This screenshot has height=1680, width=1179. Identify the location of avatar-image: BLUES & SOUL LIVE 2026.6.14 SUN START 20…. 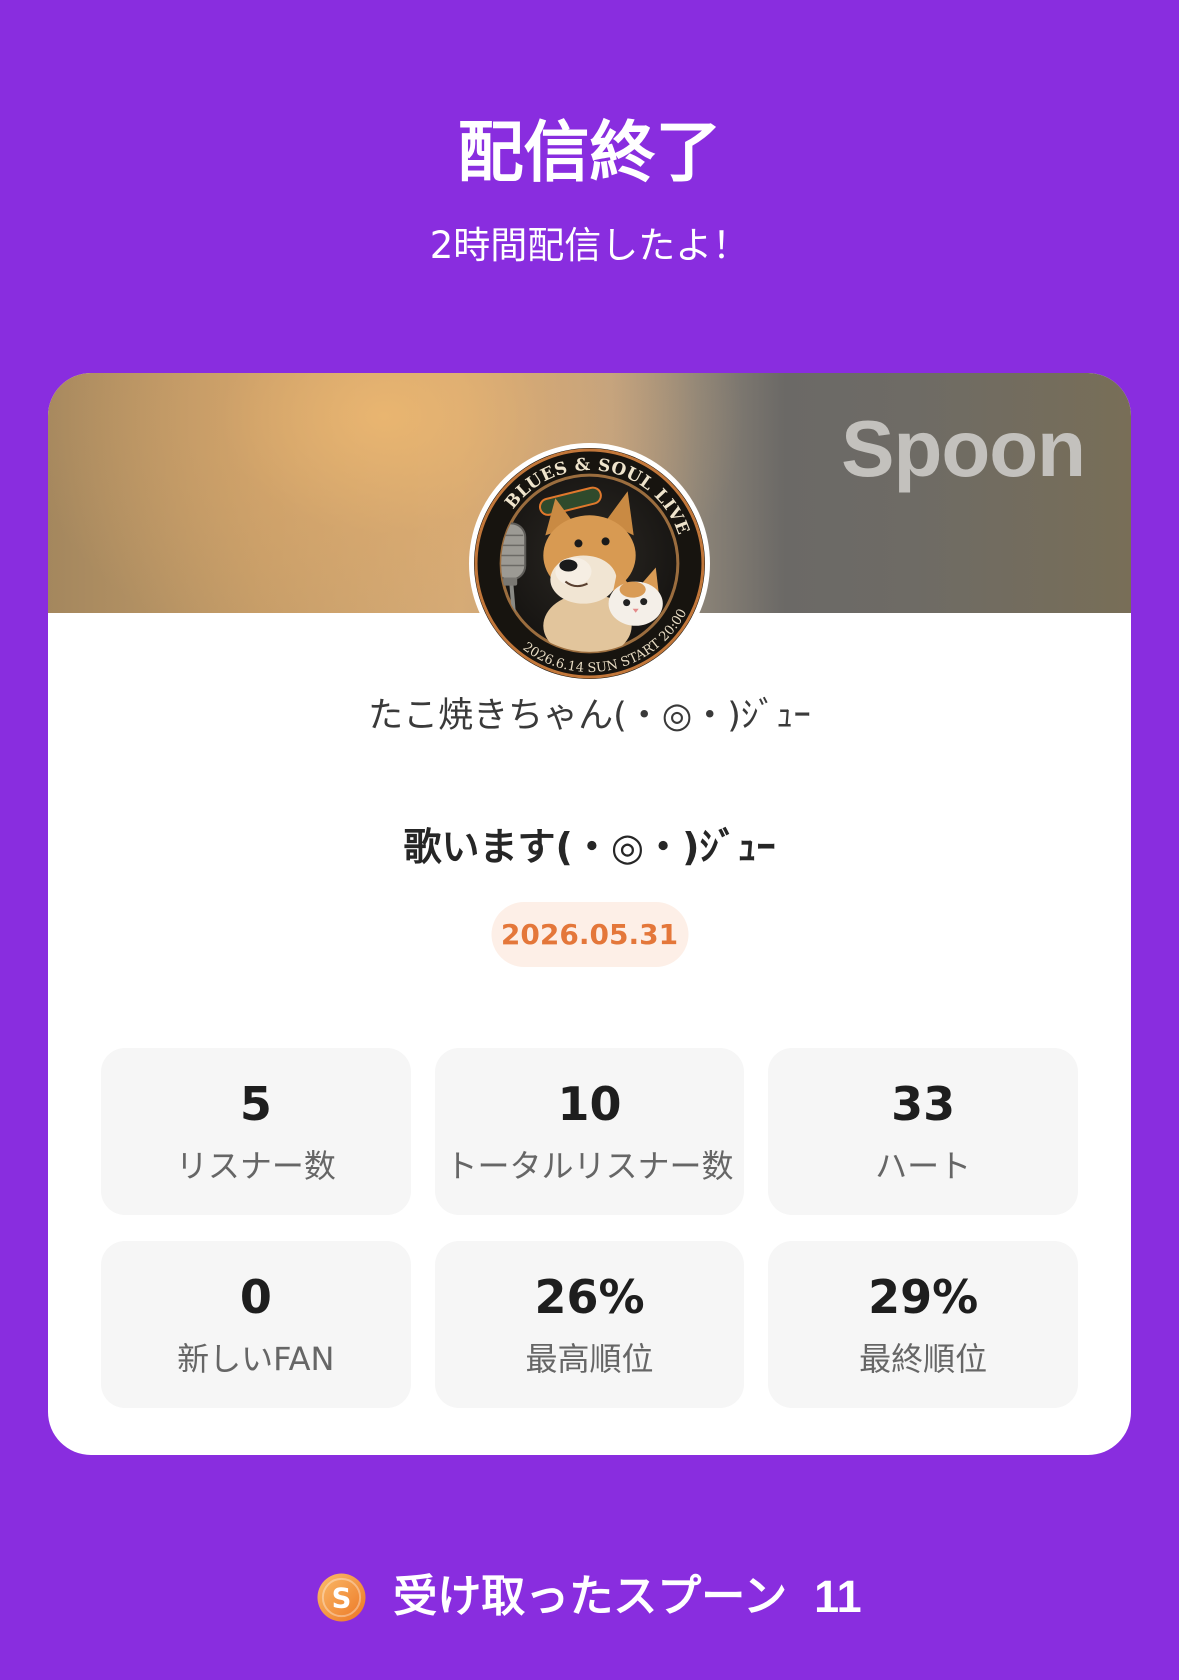
(589, 563).